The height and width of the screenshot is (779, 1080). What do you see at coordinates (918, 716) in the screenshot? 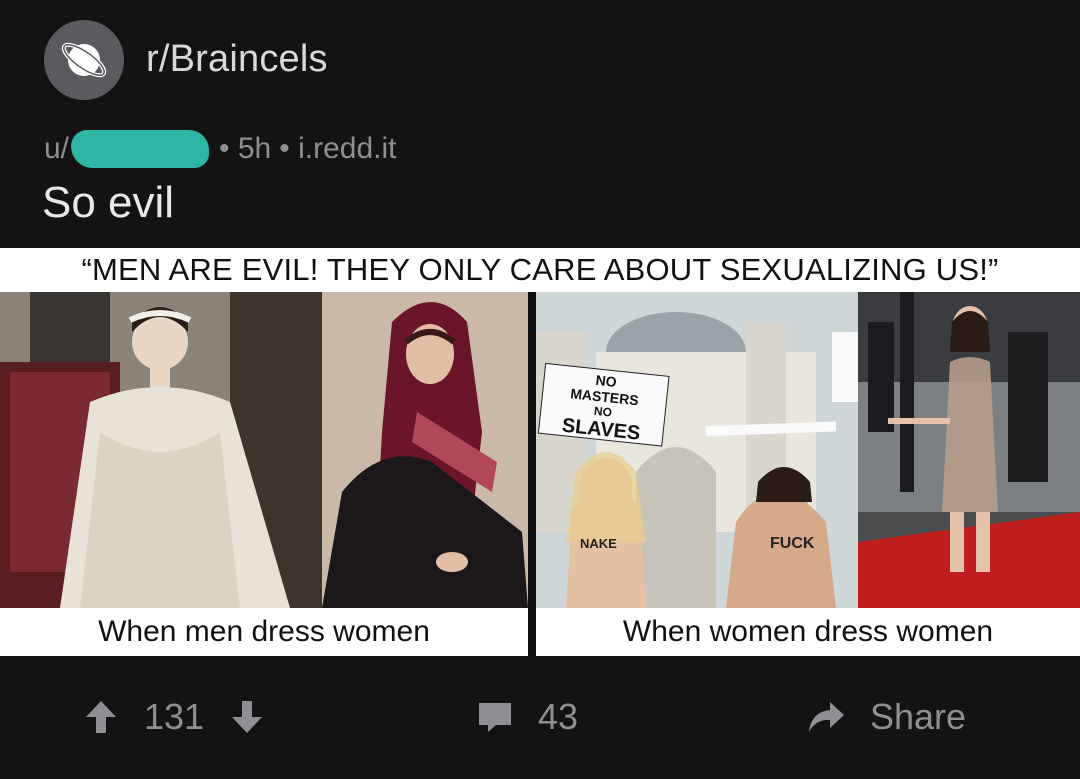
I see `share-label: Share` at bounding box center [918, 716].